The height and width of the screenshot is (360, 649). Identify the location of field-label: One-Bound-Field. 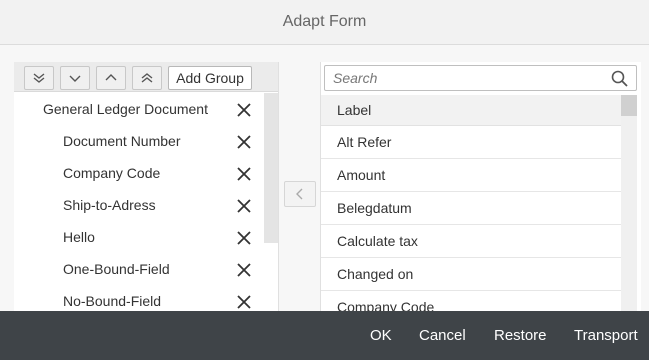
(116, 269).